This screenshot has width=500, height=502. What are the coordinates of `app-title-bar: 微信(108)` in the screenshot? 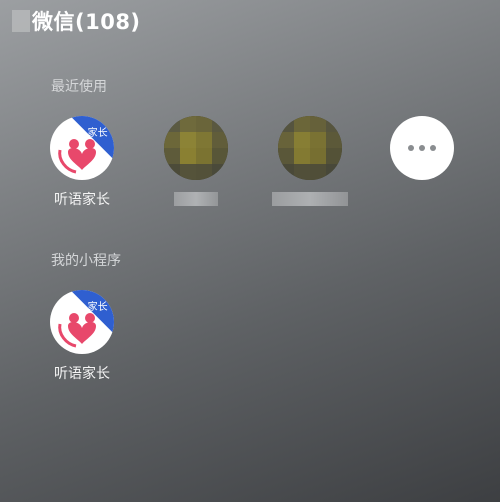 It's located at (70, 21).